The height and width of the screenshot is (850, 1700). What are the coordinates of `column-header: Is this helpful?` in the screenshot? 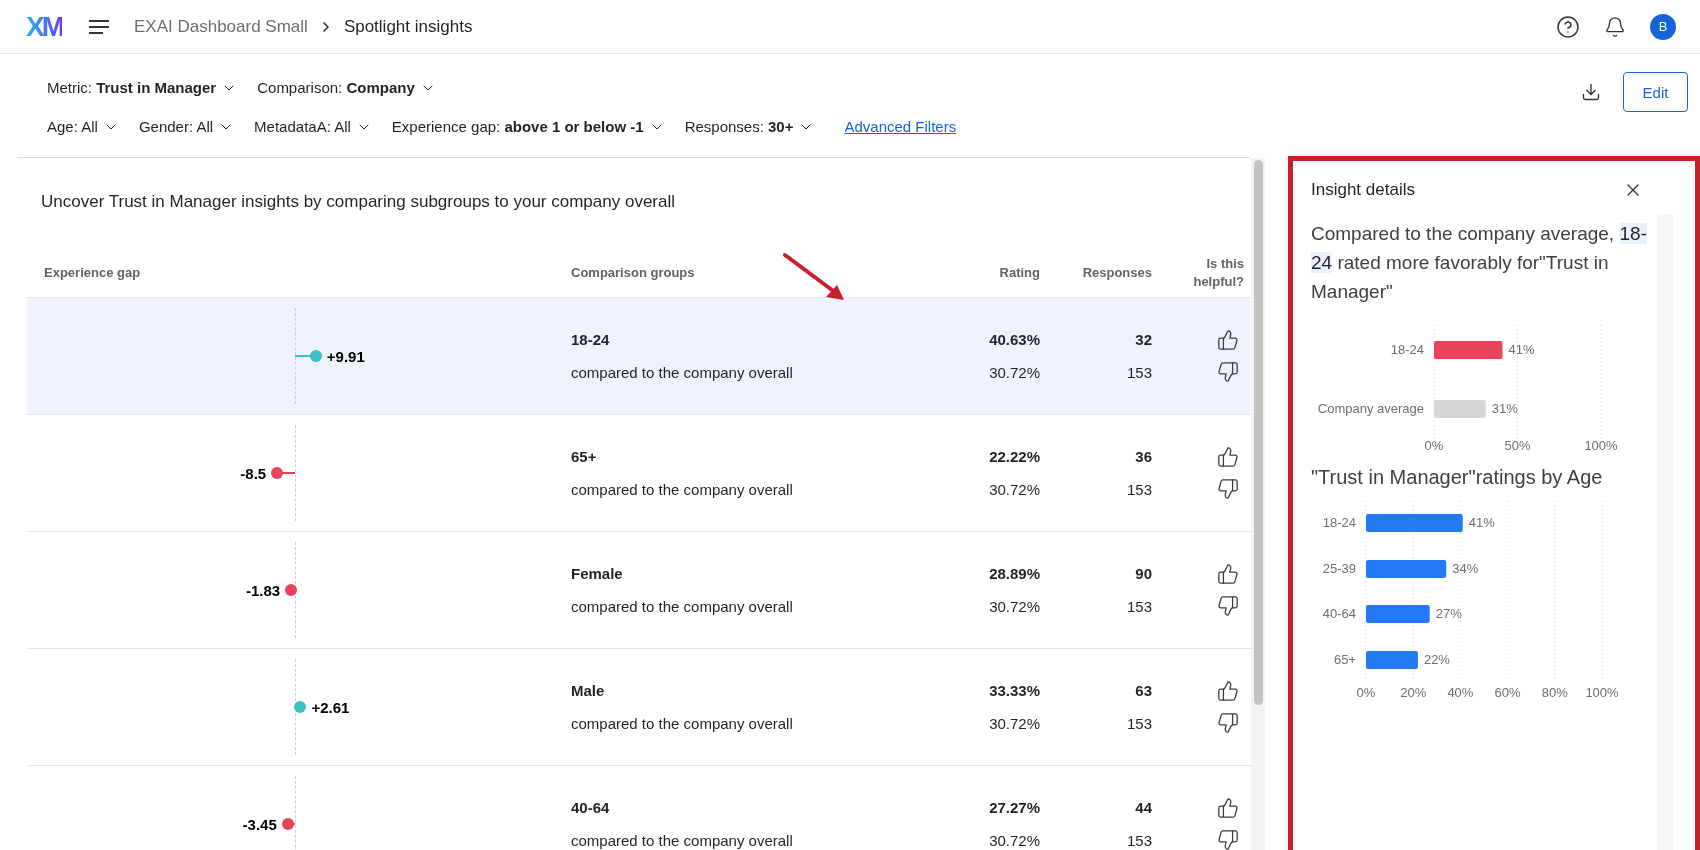 It's located at (1218, 272).